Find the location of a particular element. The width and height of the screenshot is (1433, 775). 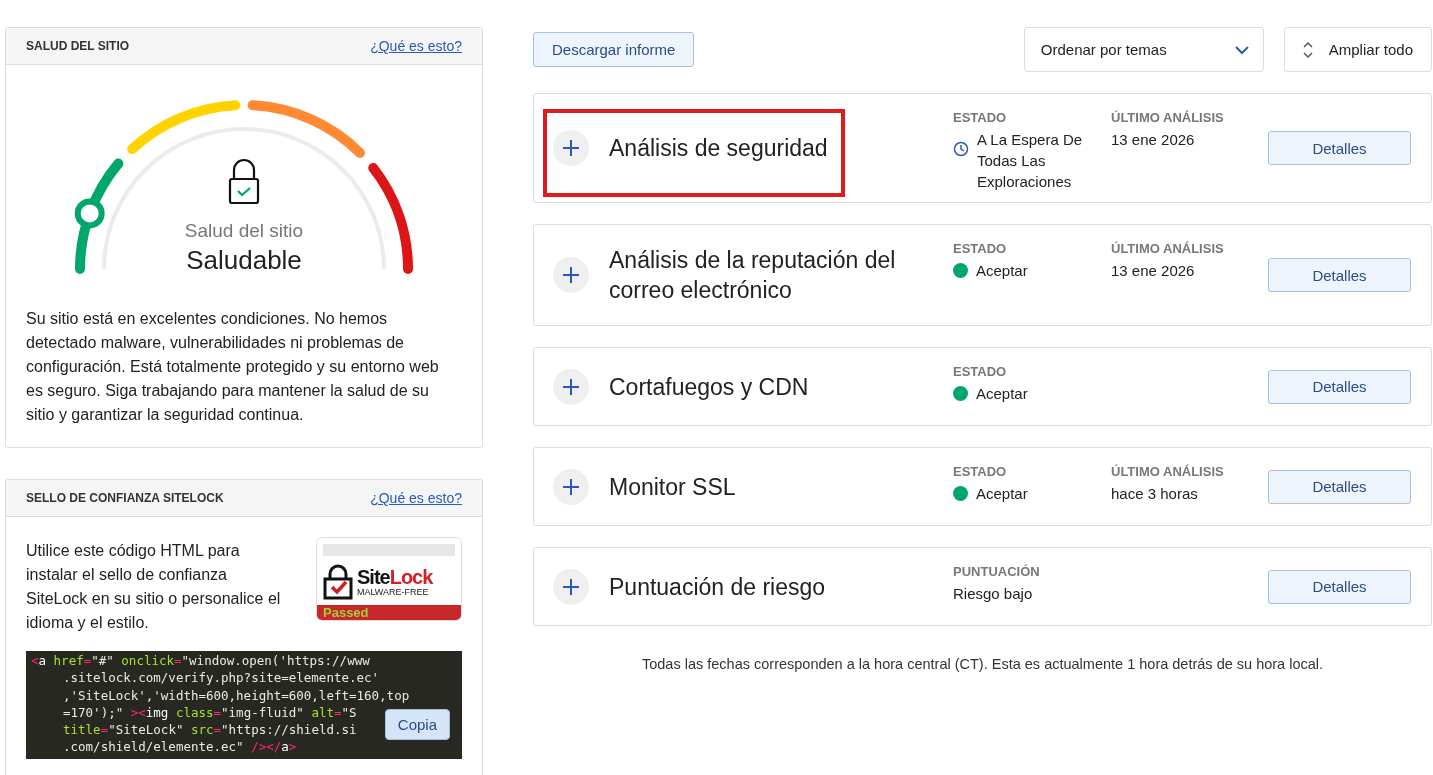

chevron-down-icon is located at coordinates (1241, 49).